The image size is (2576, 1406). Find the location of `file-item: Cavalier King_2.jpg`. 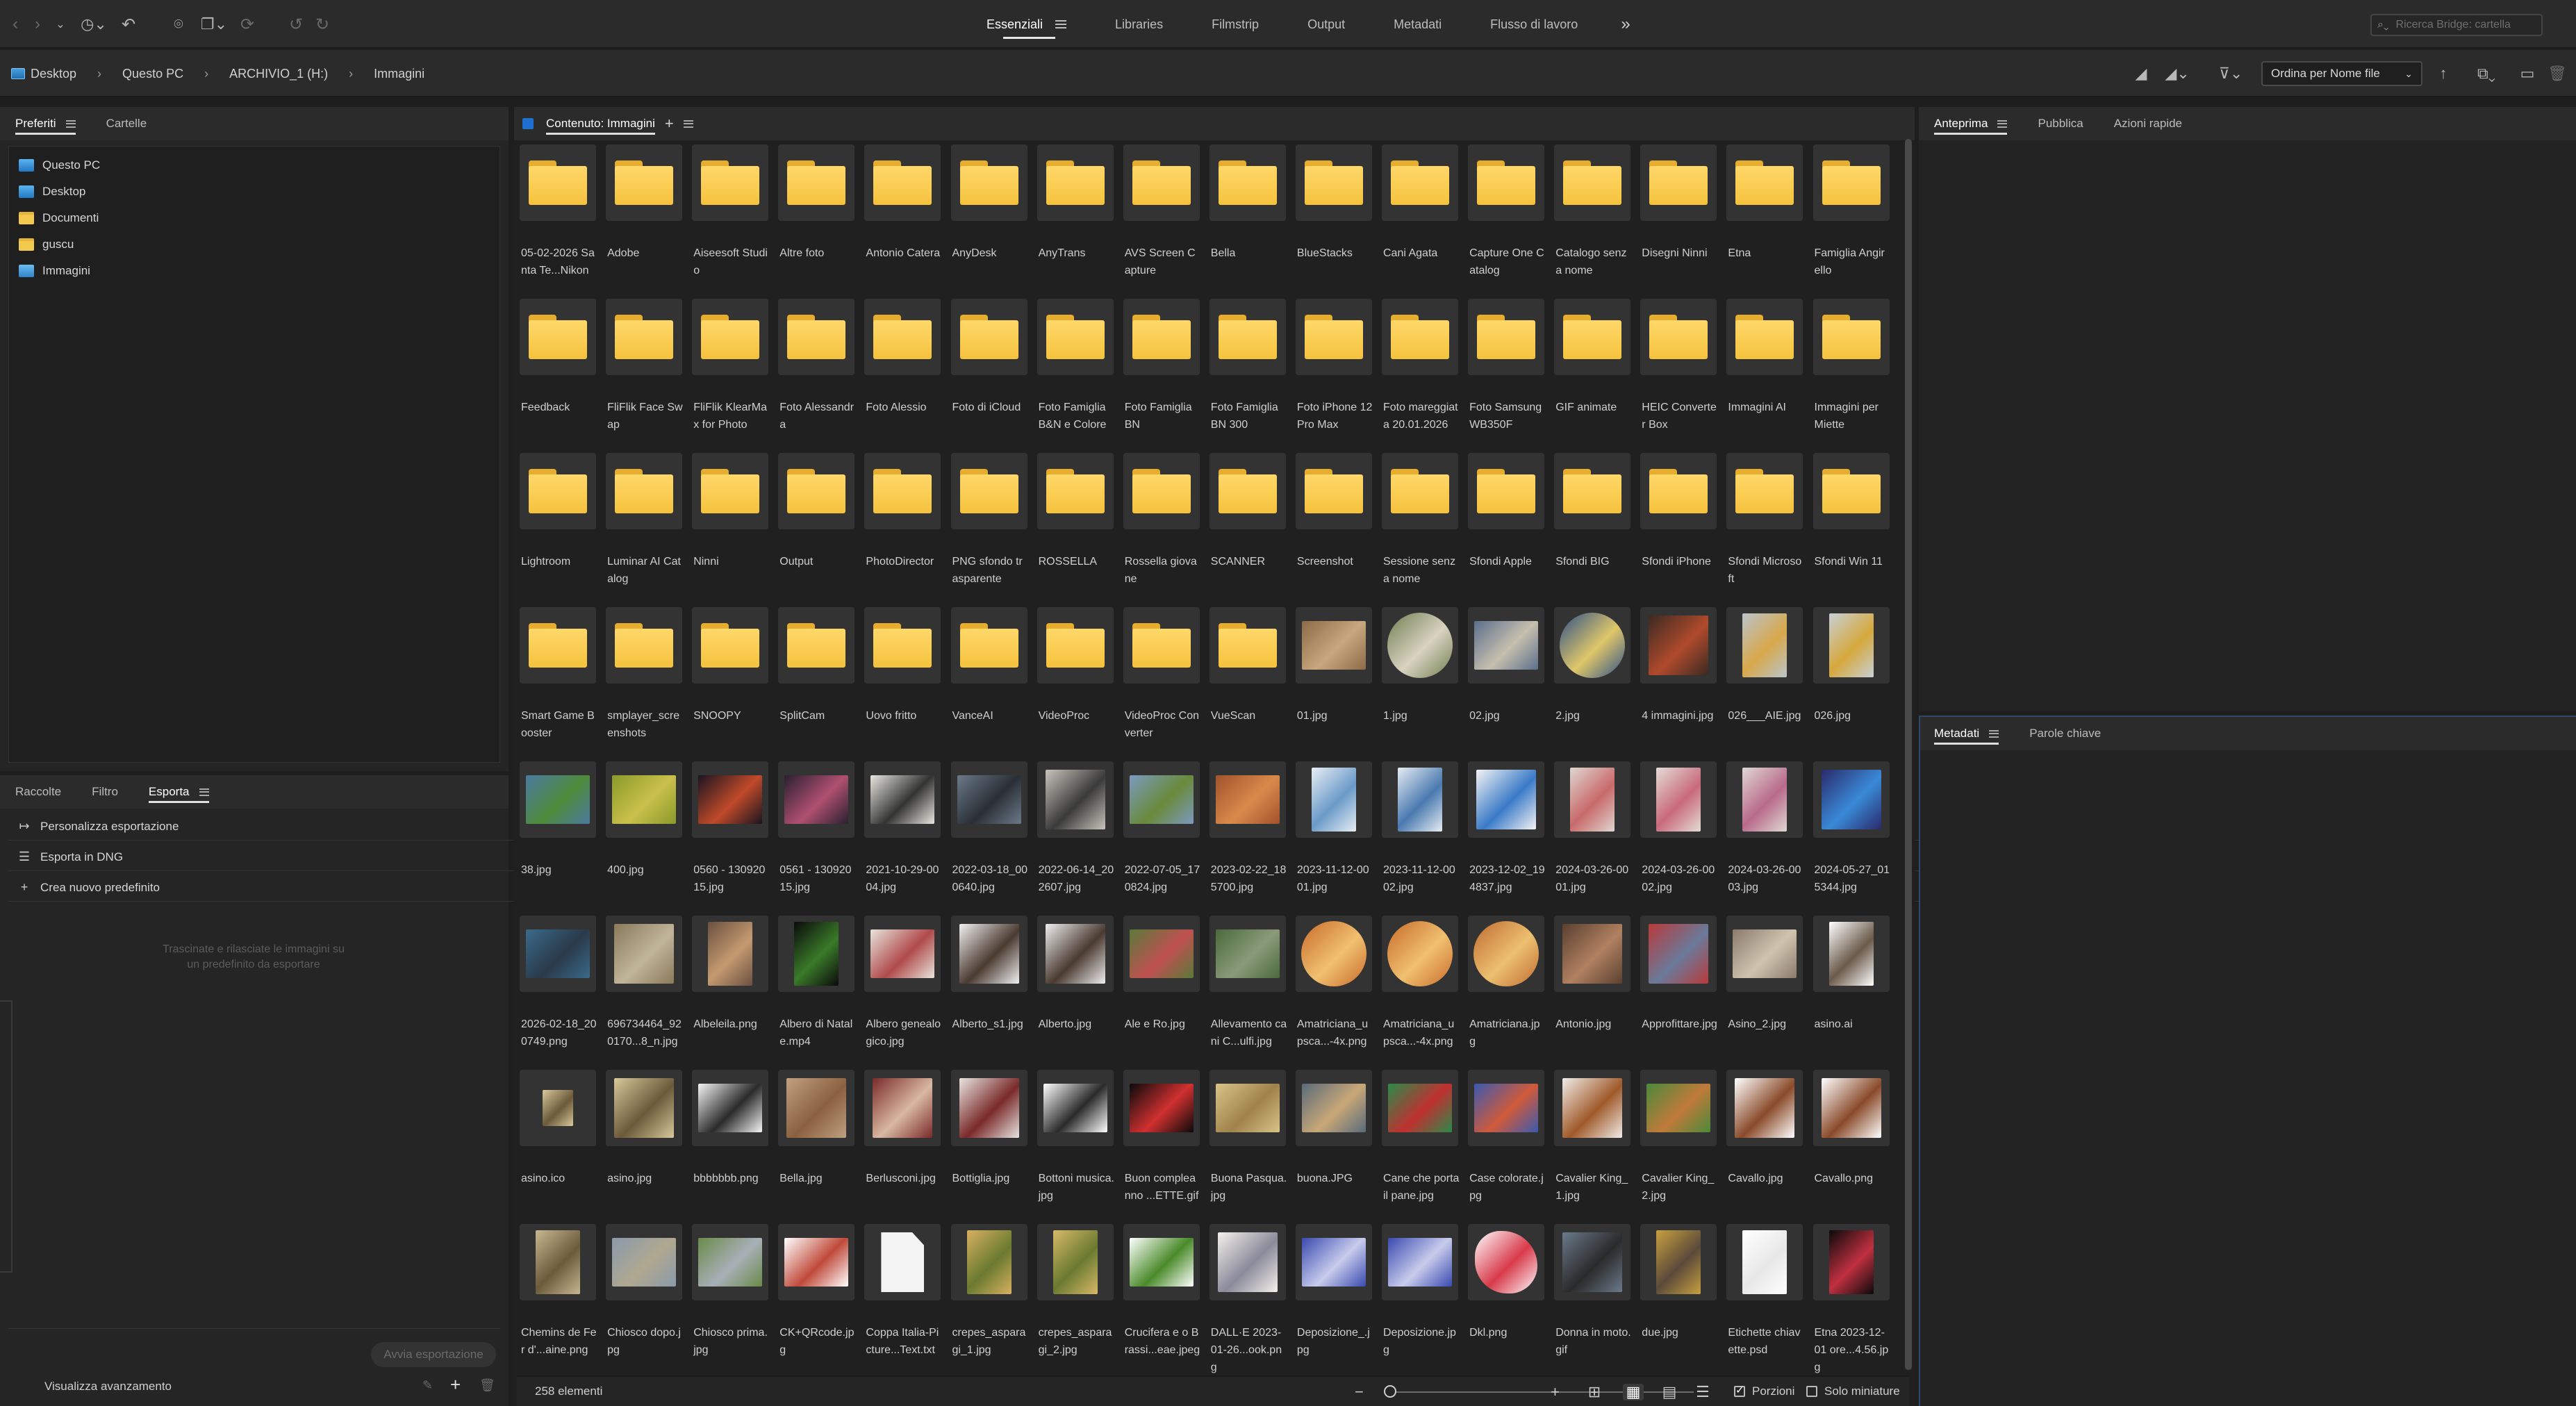

file-item: Cavalier King_2.jpg is located at coordinates (1678, 1143).